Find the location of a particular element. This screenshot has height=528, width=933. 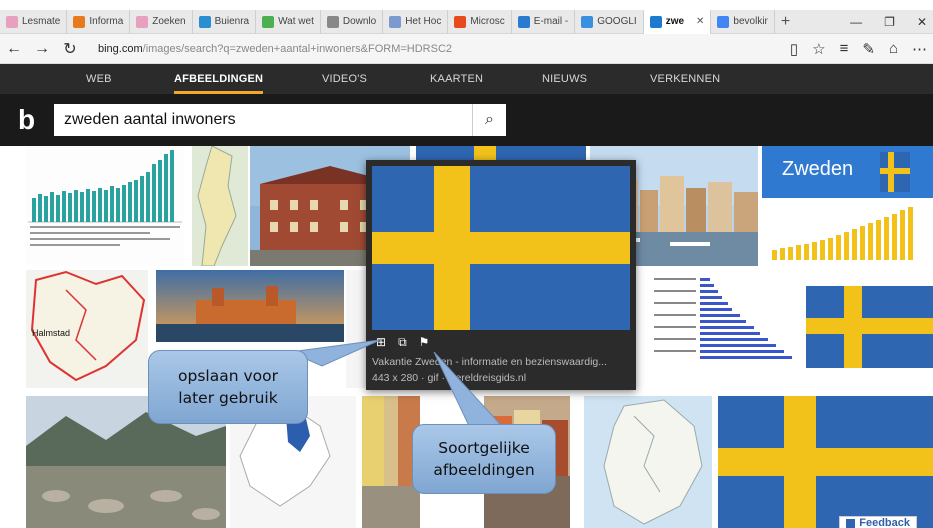

feedback-button: Feedback is located at coordinates (878, 522).